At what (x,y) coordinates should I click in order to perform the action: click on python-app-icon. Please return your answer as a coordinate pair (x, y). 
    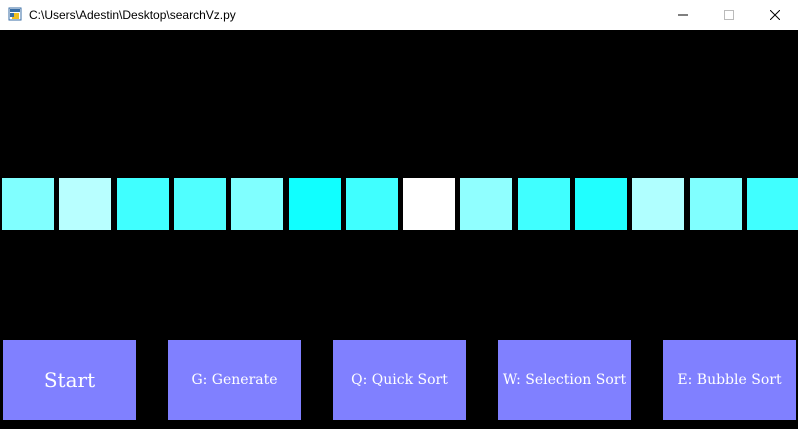
    Looking at the image, I should click on (15, 14).